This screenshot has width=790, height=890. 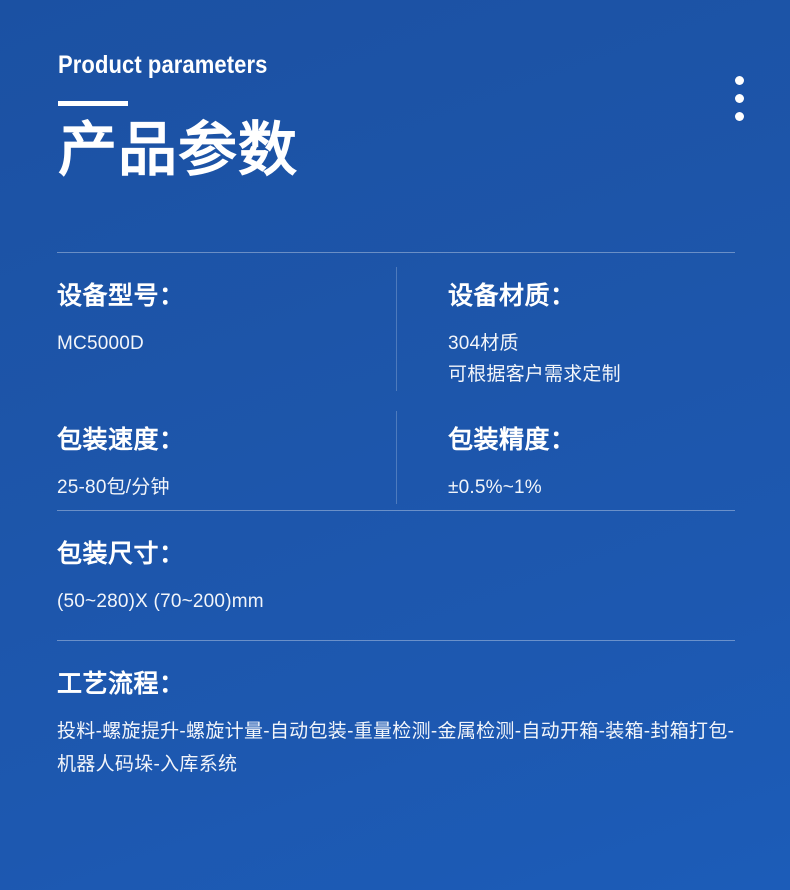 I want to click on spec-label-process-flow: 工艺流程：, so click(x=121, y=683).